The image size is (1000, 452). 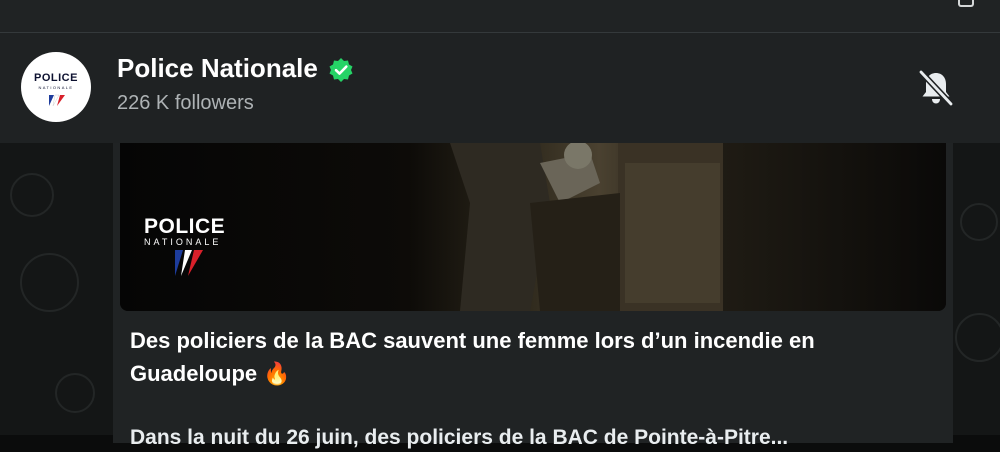 What do you see at coordinates (56, 78) in the screenshot?
I see `avatar-logo-text: POLICE` at bounding box center [56, 78].